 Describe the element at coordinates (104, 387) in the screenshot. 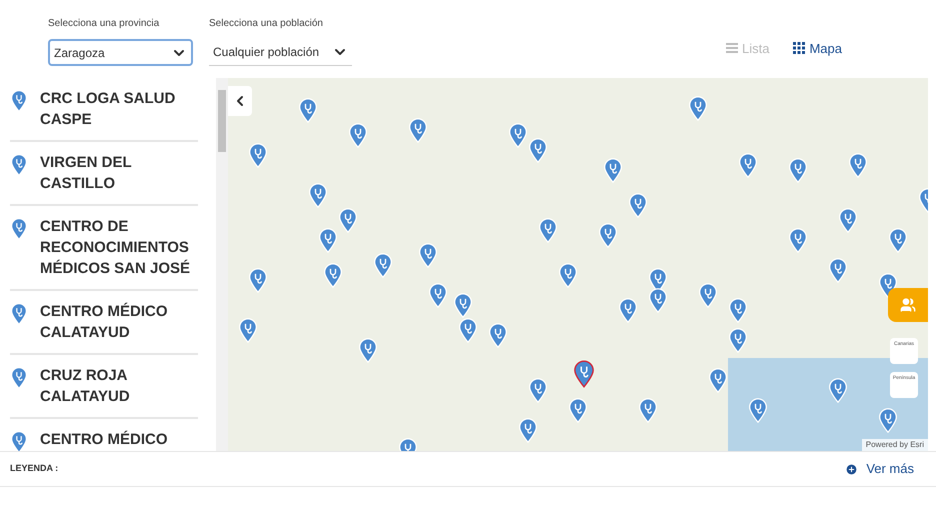

I see `center-list-item: CRUZ ROJA CALATAYUD` at that location.